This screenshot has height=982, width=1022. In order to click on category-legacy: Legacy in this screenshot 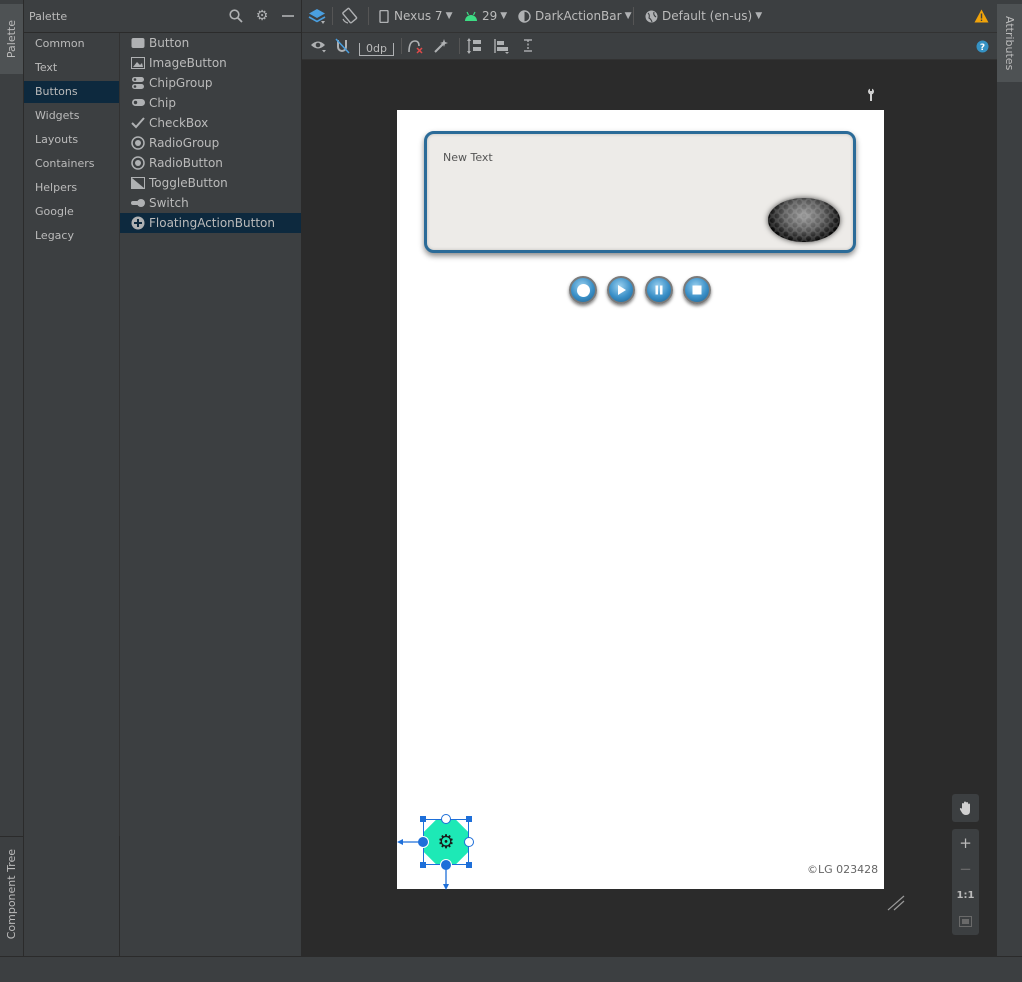, I will do `click(71, 236)`.